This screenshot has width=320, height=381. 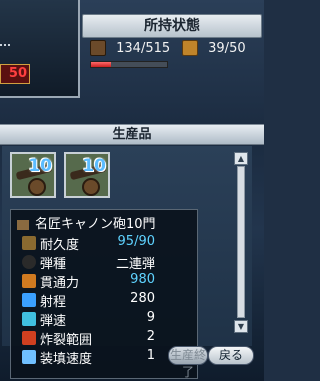 I want to click on stat-value: 2, so click(x=150, y=336).